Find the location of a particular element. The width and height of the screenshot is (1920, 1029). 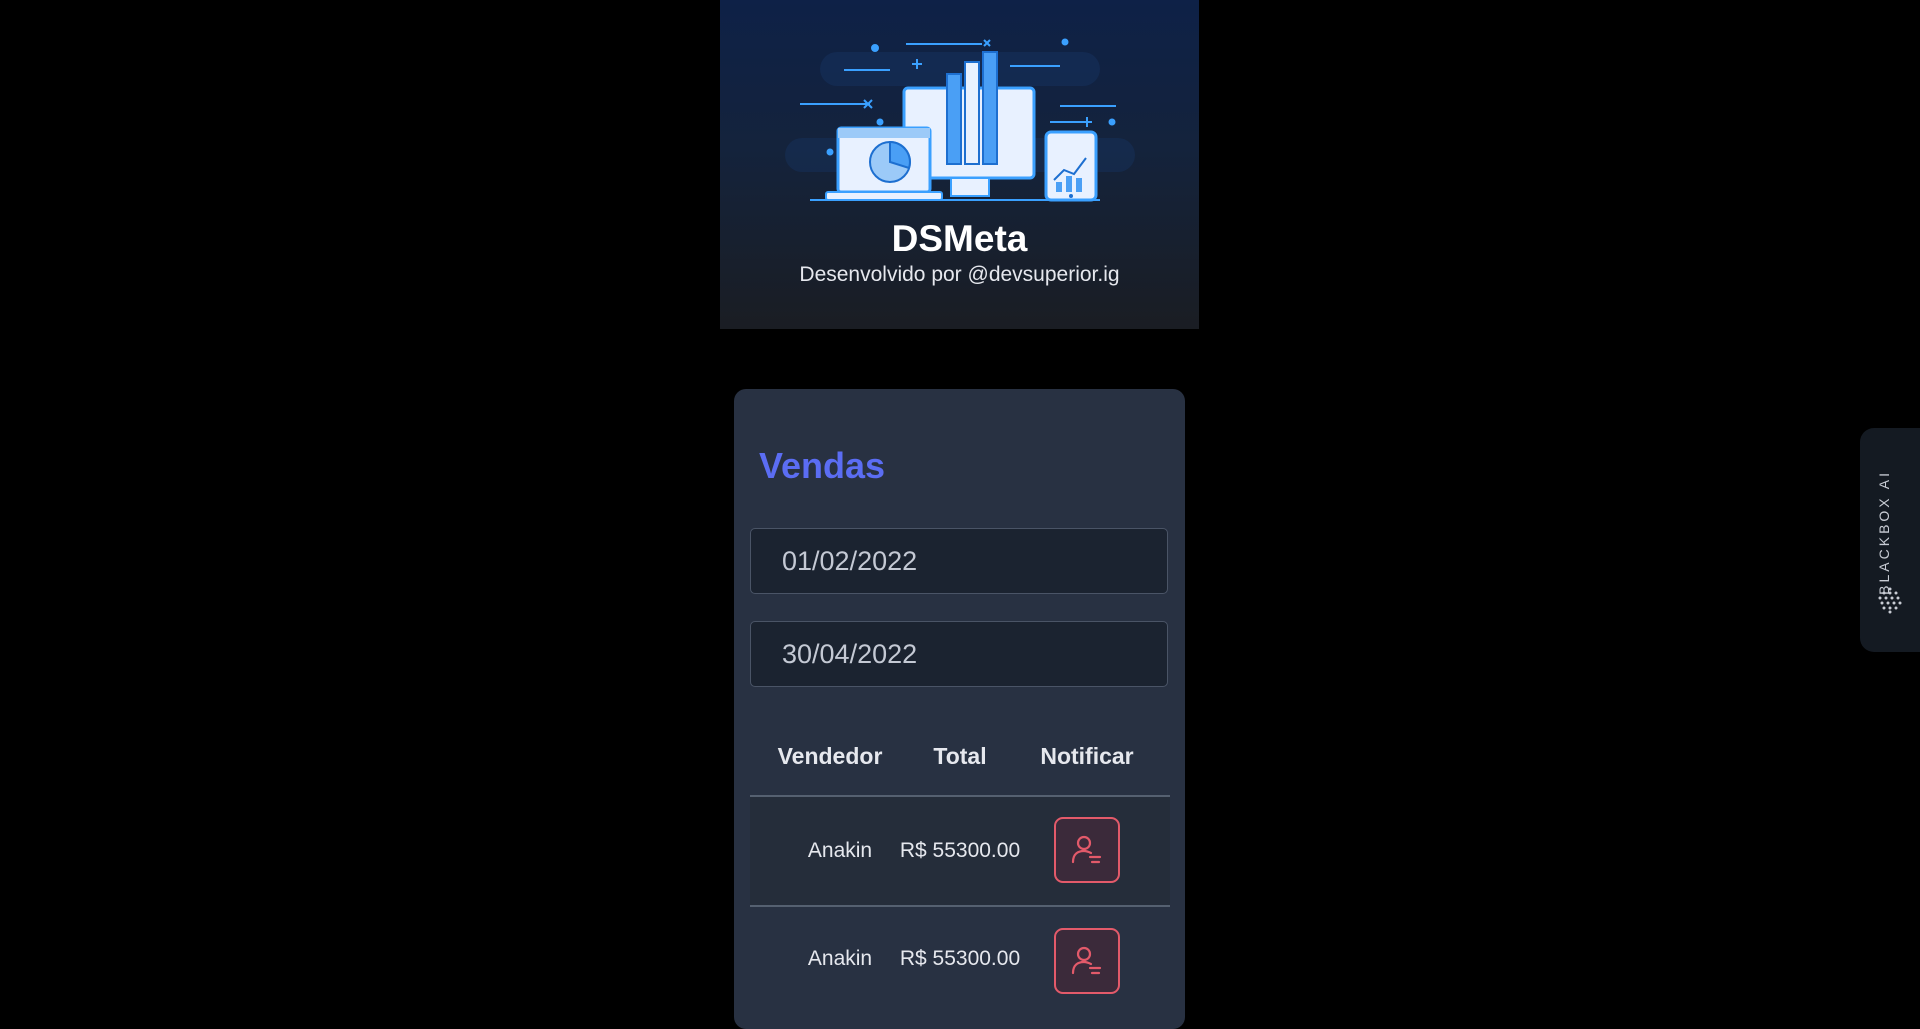

app-title: DSMeta is located at coordinates (959, 238).